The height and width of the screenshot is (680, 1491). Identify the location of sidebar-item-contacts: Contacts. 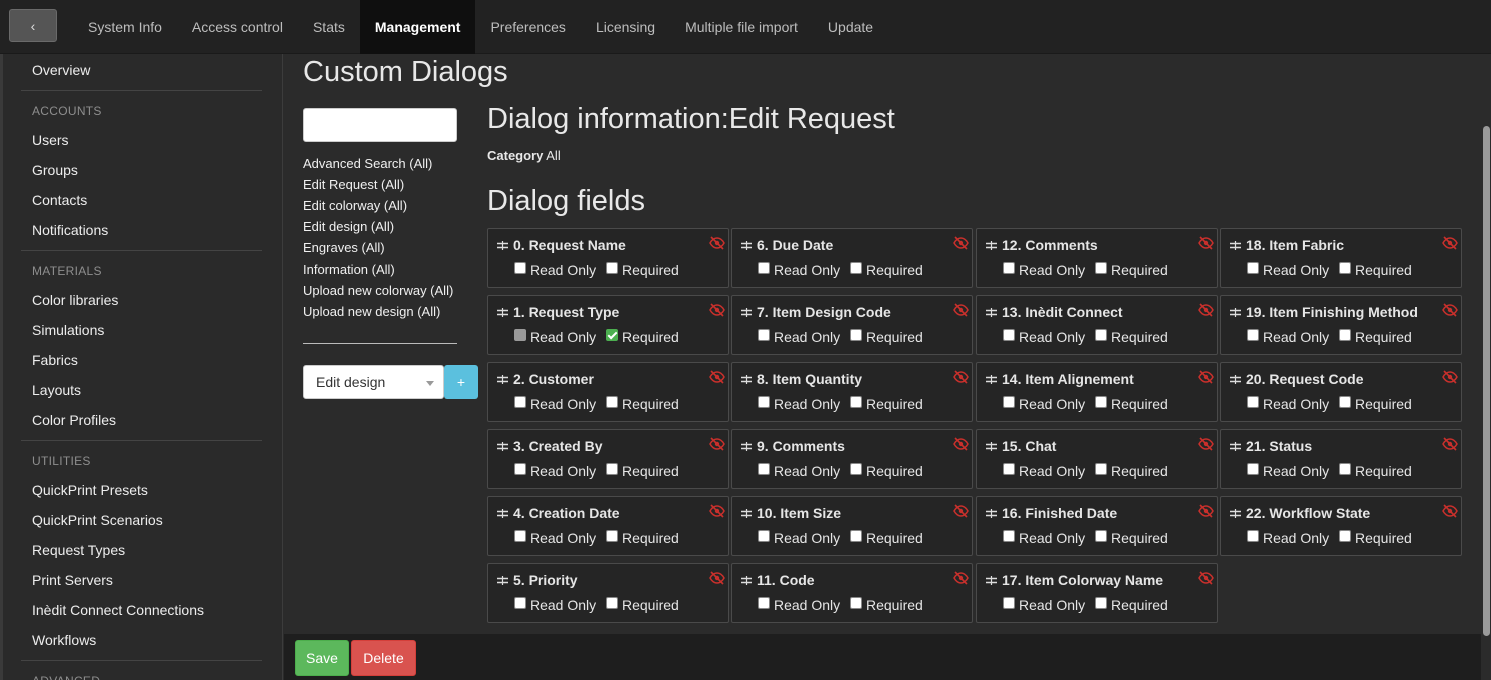
(59, 200).